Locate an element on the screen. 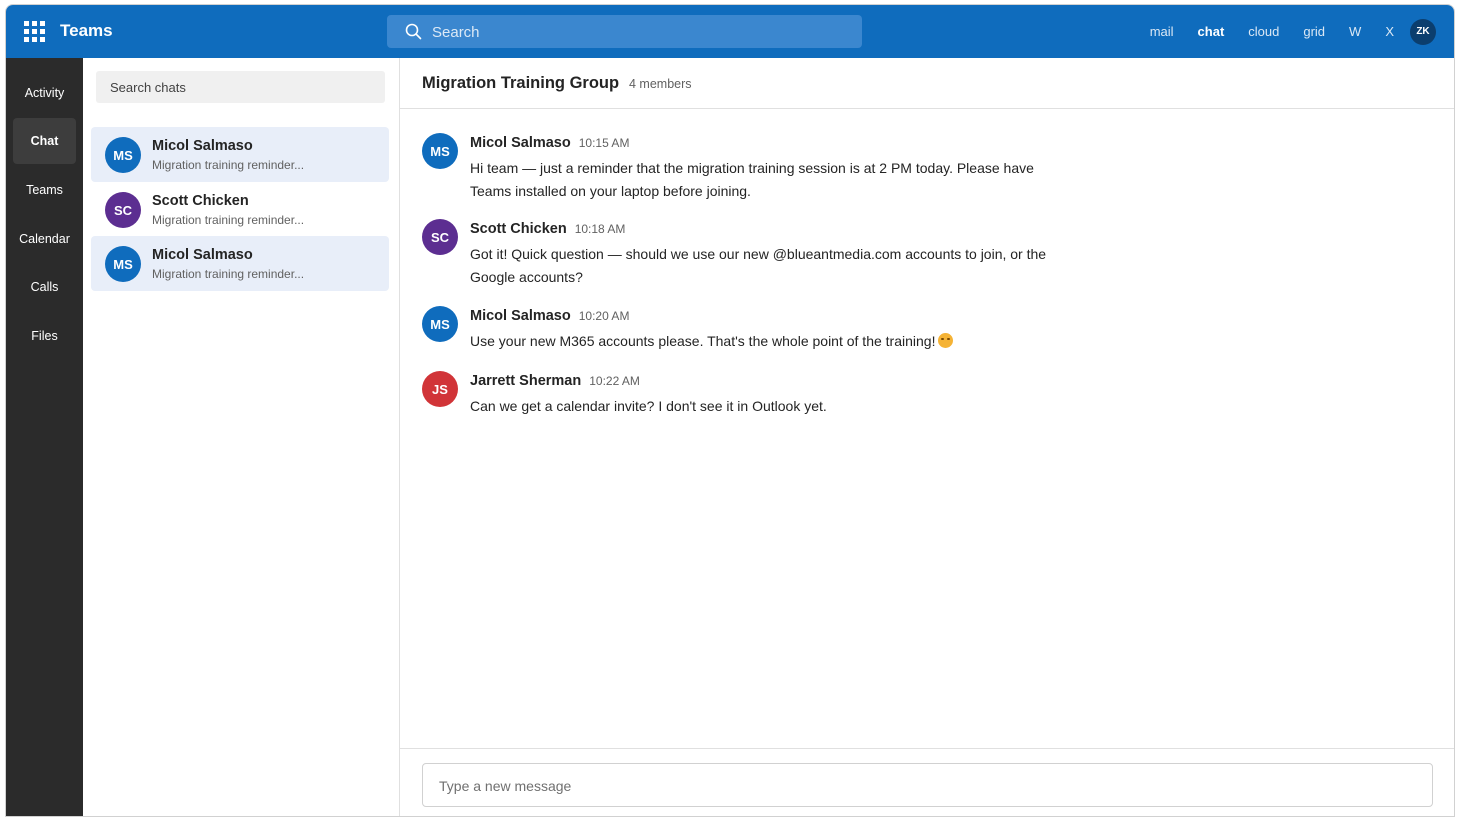  rail-item-teams: Teams is located at coordinates (44, 190).